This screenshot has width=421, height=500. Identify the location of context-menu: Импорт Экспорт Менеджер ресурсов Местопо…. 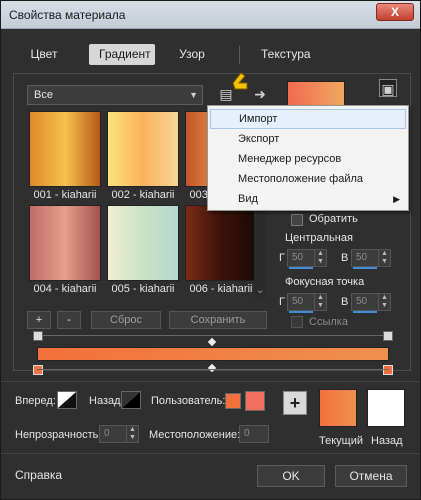
(308, 158).